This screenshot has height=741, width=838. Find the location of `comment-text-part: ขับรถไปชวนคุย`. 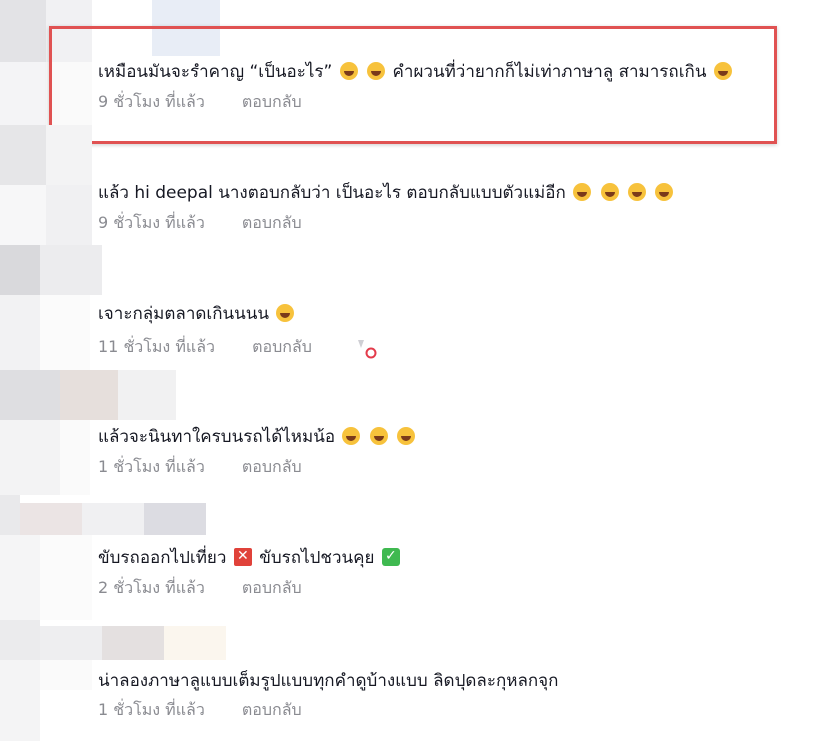

comment-text-part: ขับรถไปชวนคุย is located at coordinates (317, 558).